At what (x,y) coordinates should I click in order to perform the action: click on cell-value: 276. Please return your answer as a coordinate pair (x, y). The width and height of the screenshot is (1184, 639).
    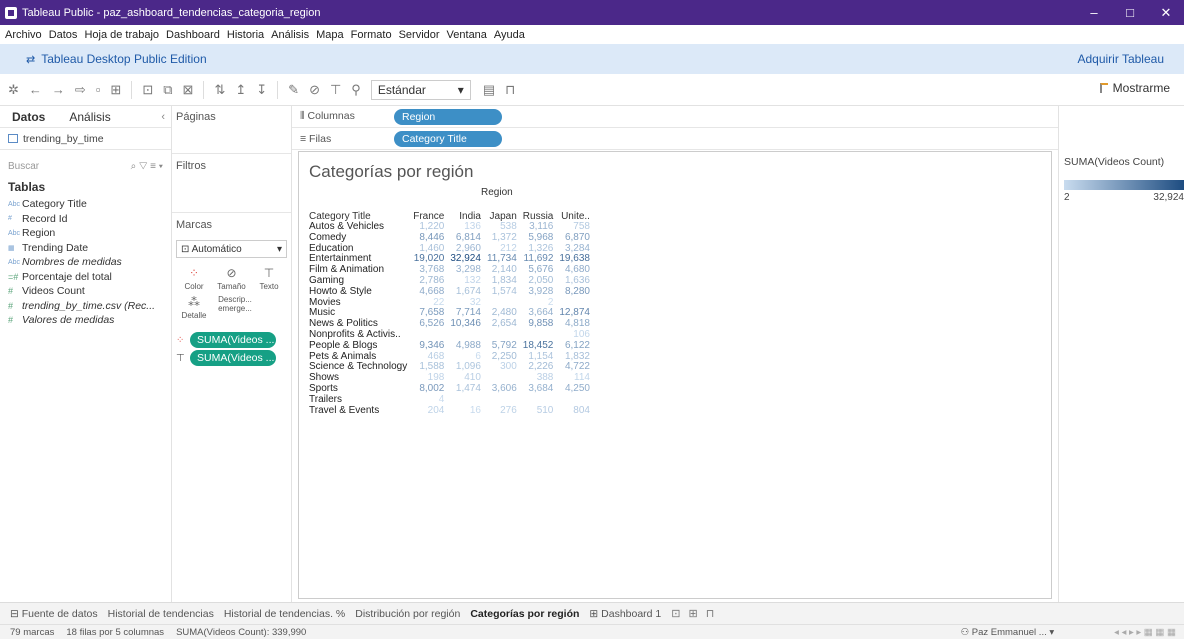
    Looking at the image, I should click on (502, 411).